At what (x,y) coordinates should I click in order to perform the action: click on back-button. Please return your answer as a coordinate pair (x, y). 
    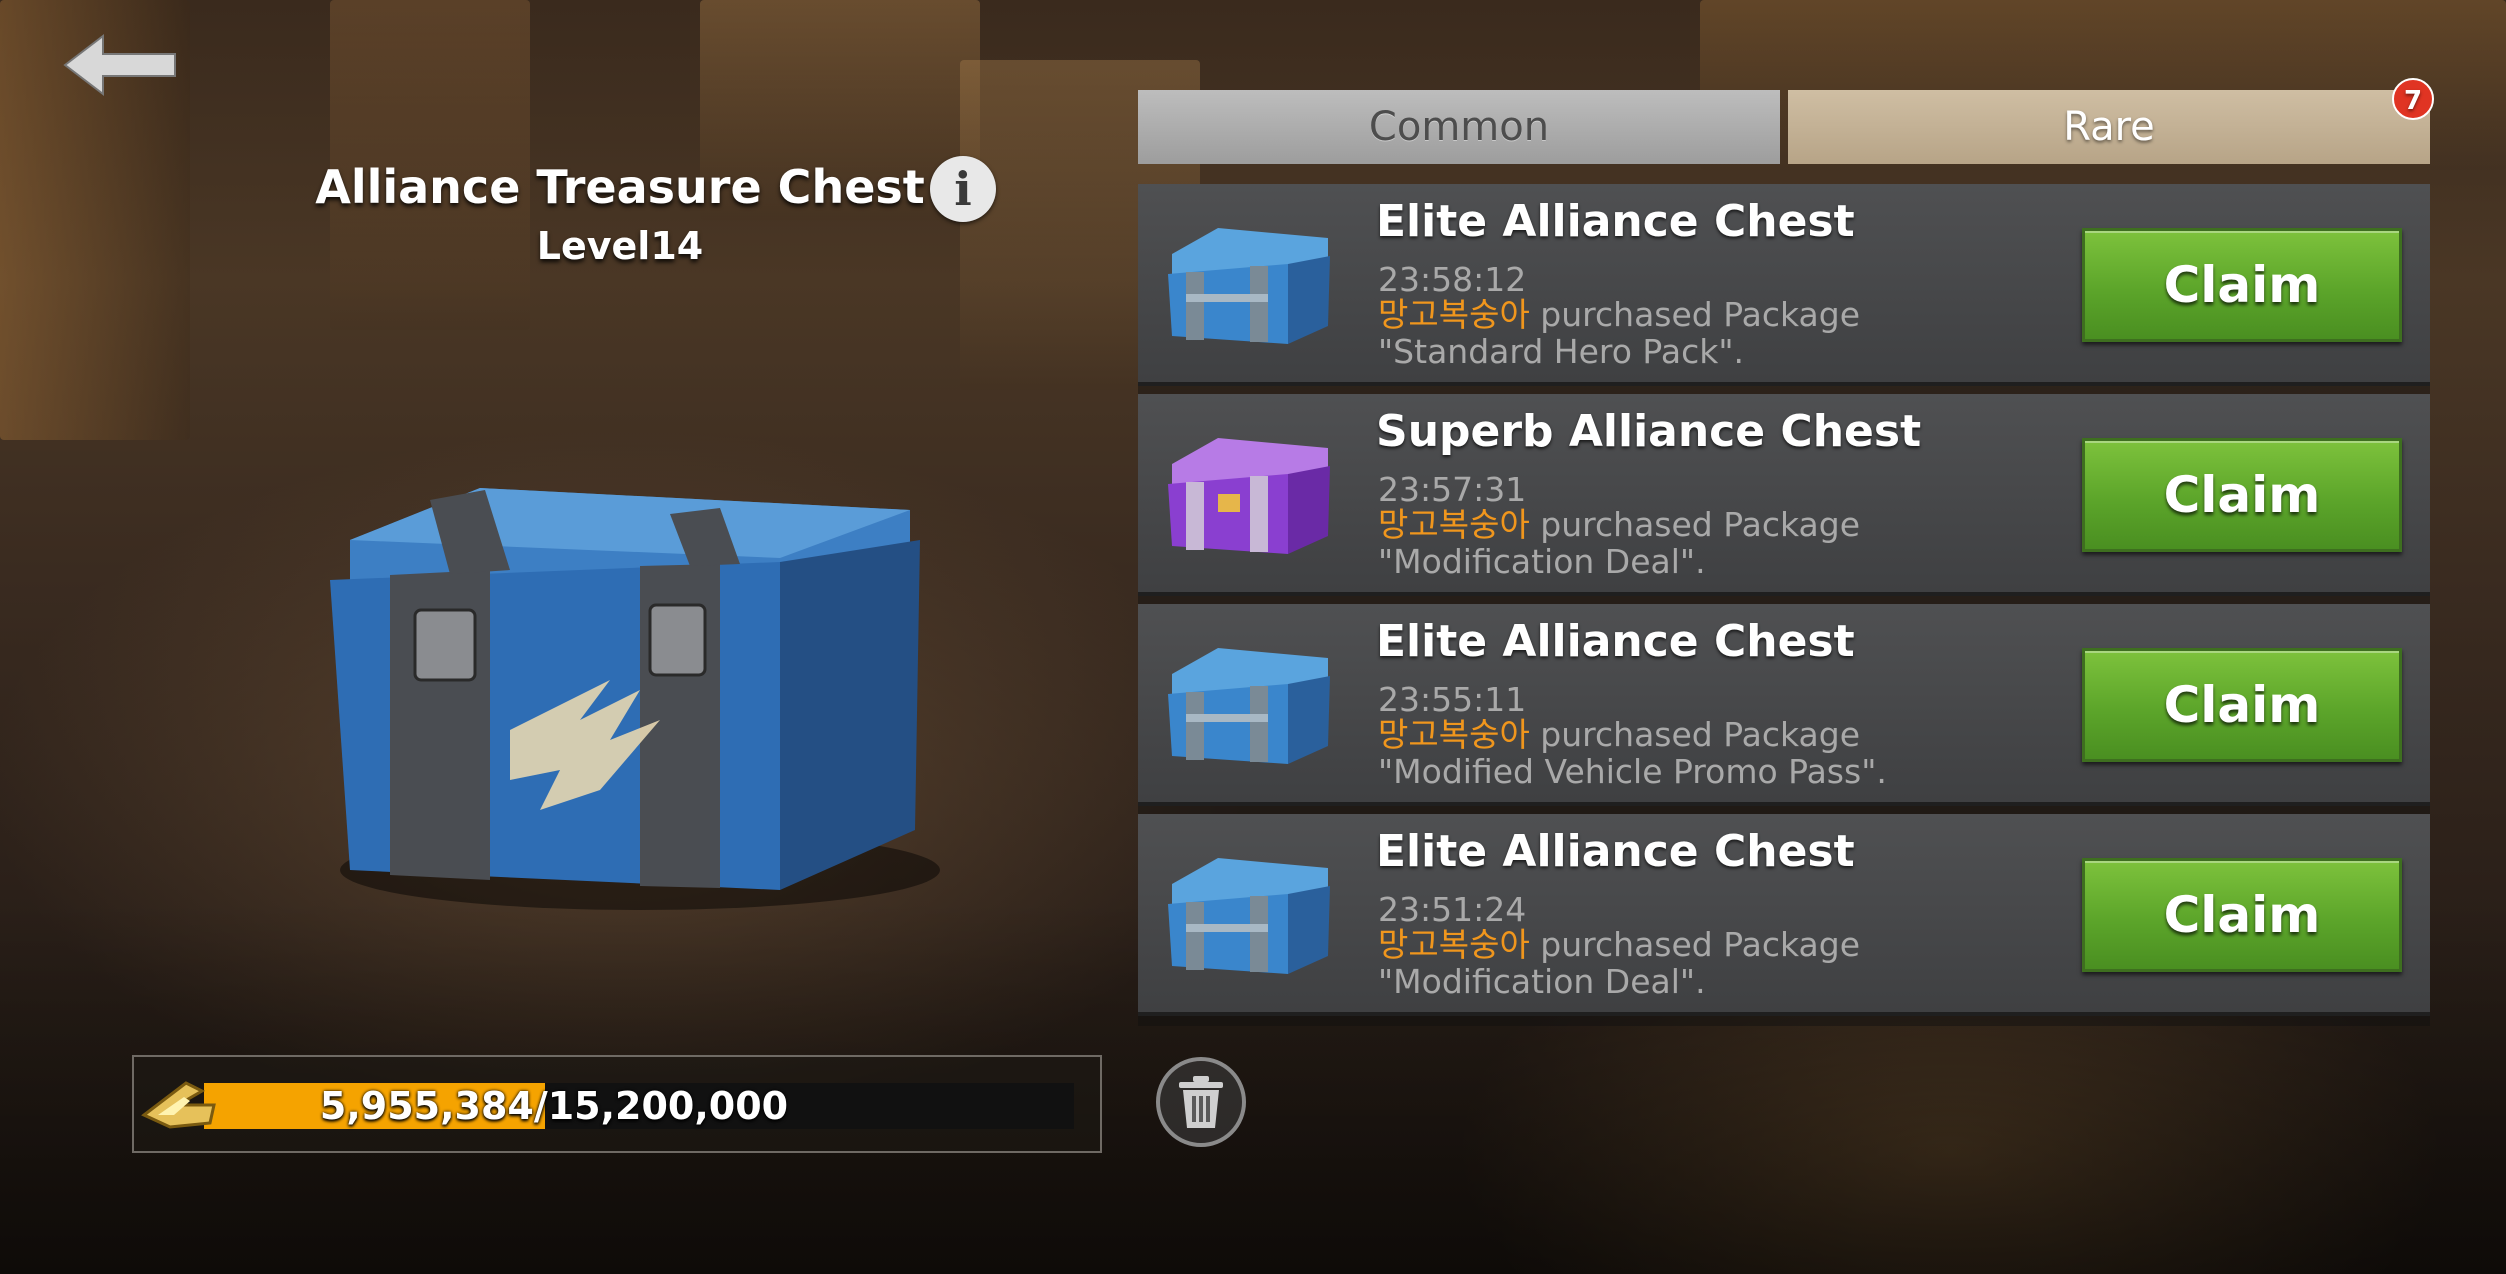
    Looking at the image, I should click on (120, 65).